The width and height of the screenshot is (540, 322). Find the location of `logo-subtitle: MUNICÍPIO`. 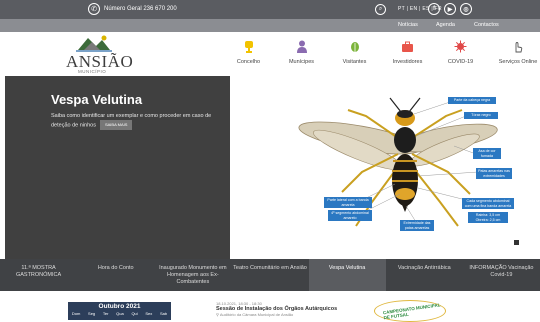

logo-subtitle: MUNICÍPIO is located at coordinates (92, 71).